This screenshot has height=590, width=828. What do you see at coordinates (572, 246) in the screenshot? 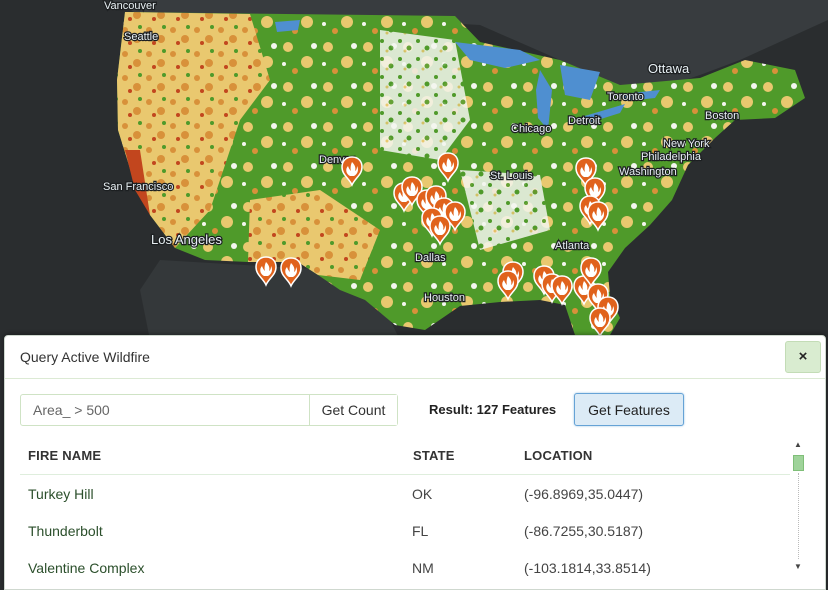
I see `city-label: Atlanta` at bounding box center [572, 246].